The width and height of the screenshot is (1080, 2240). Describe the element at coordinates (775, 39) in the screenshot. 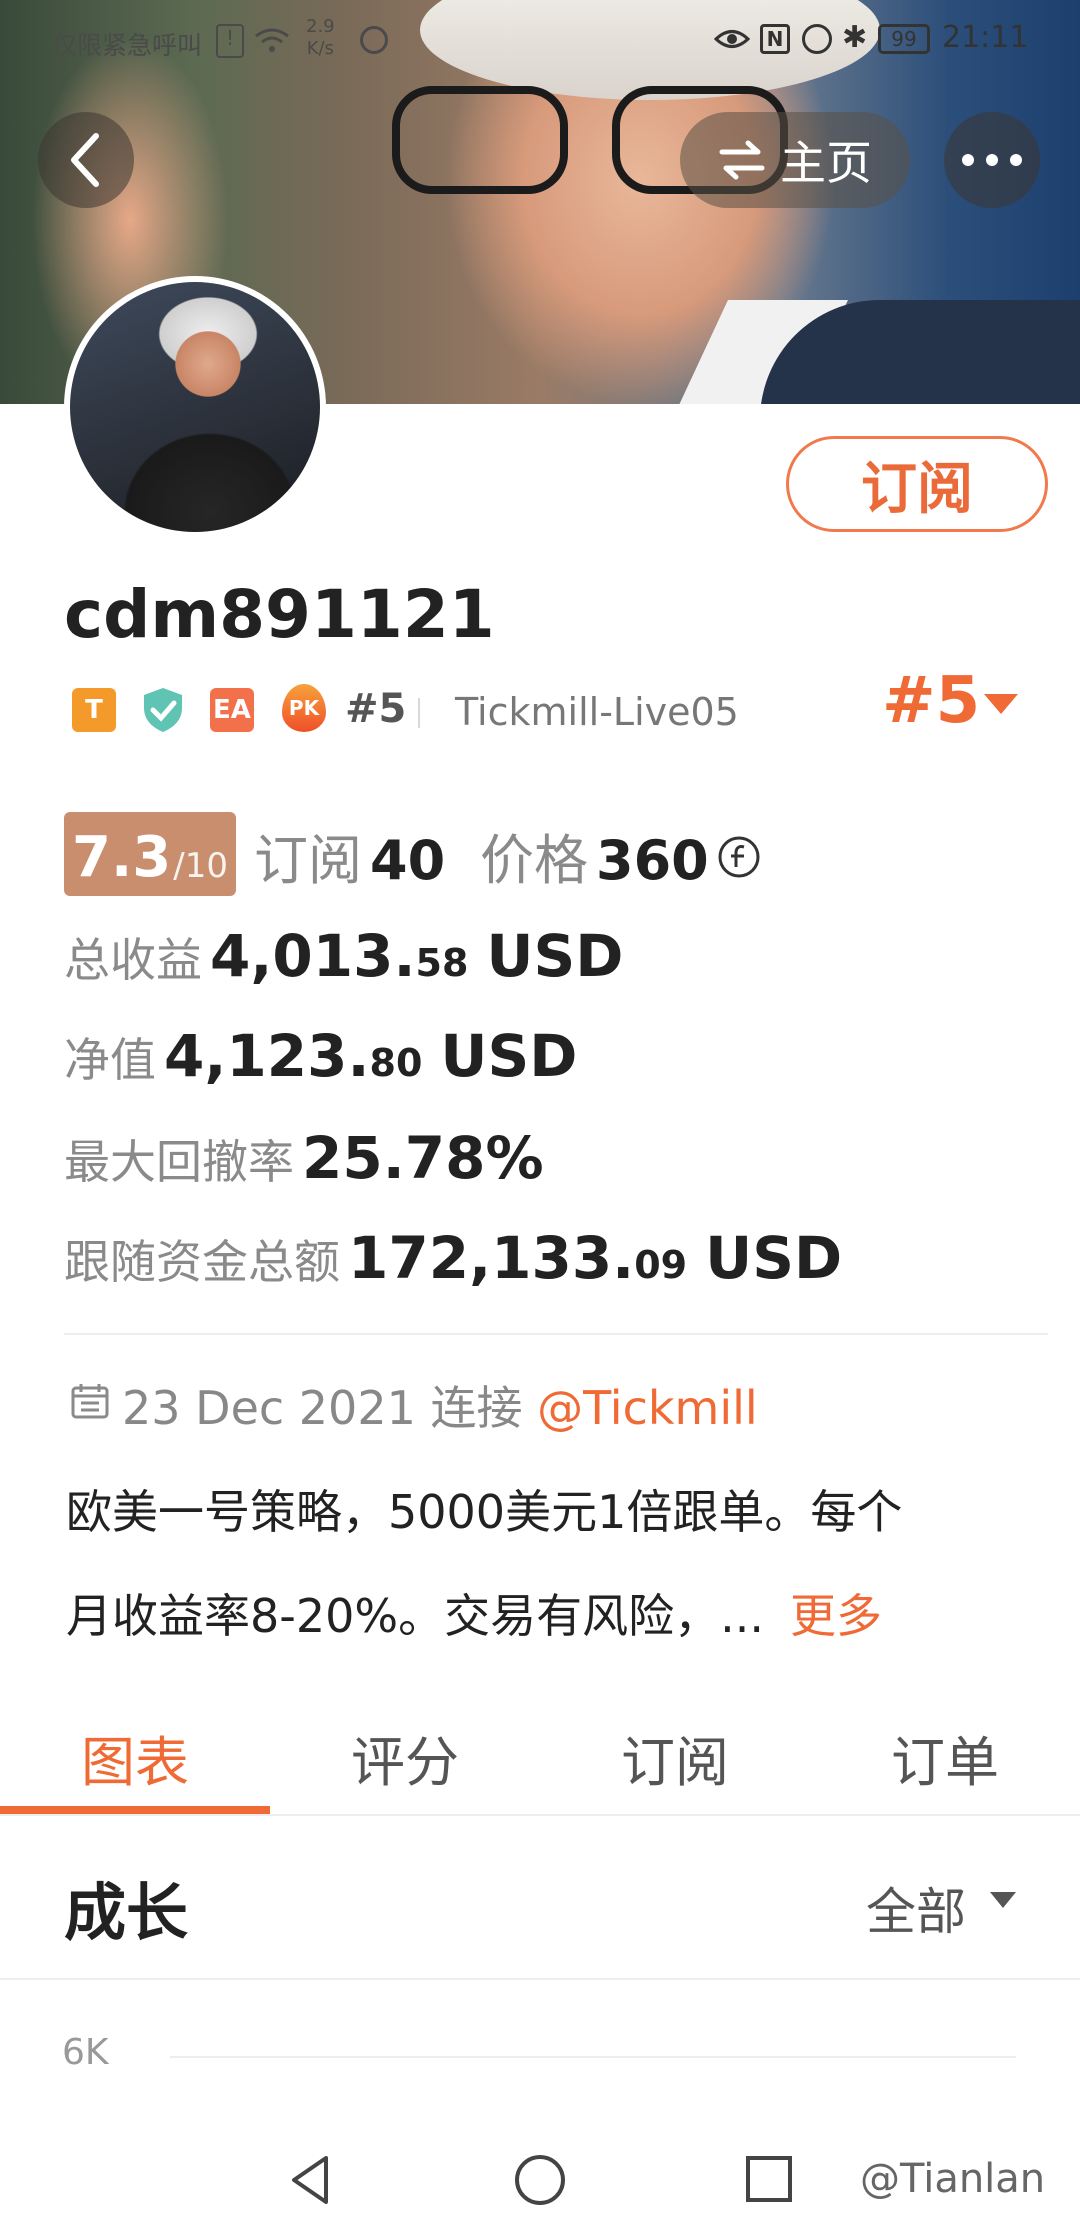

I see `nfc-icon: N` at that location.